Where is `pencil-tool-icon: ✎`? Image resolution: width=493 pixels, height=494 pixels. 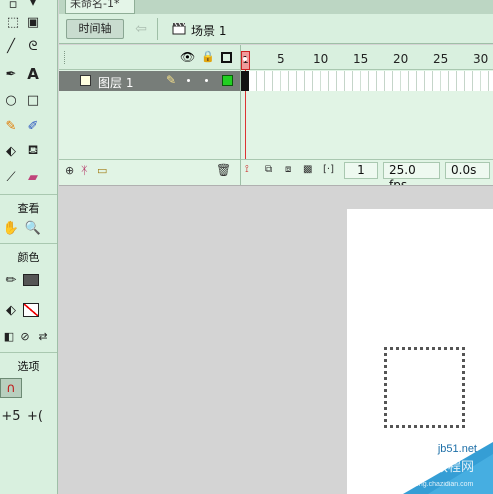 pencil-tool-icon: ✎ is located at coordinates (11, 126).